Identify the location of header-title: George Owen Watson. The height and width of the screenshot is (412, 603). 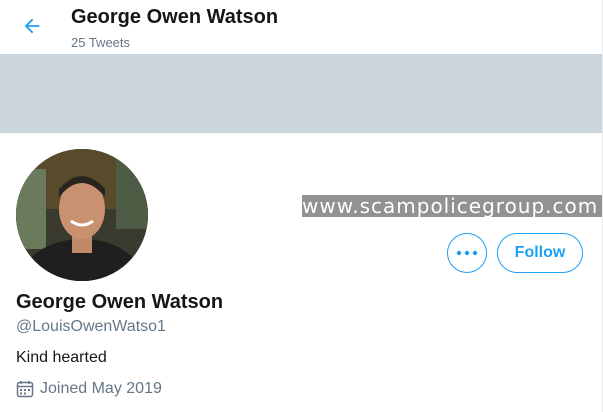
(175, 17).